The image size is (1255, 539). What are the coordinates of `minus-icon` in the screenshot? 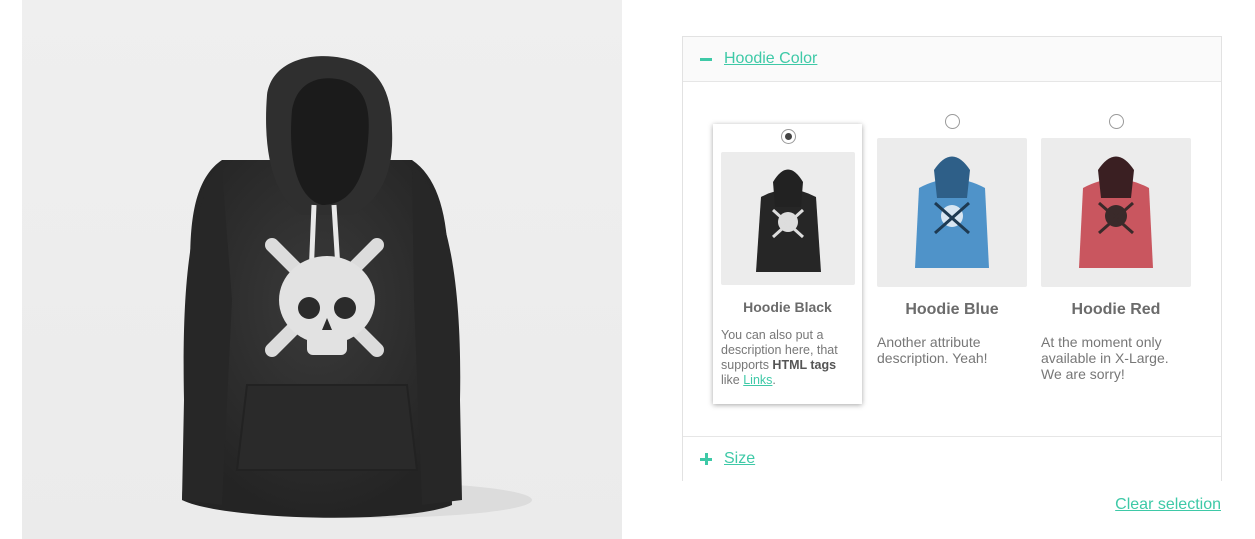 It's located at (706, 59).